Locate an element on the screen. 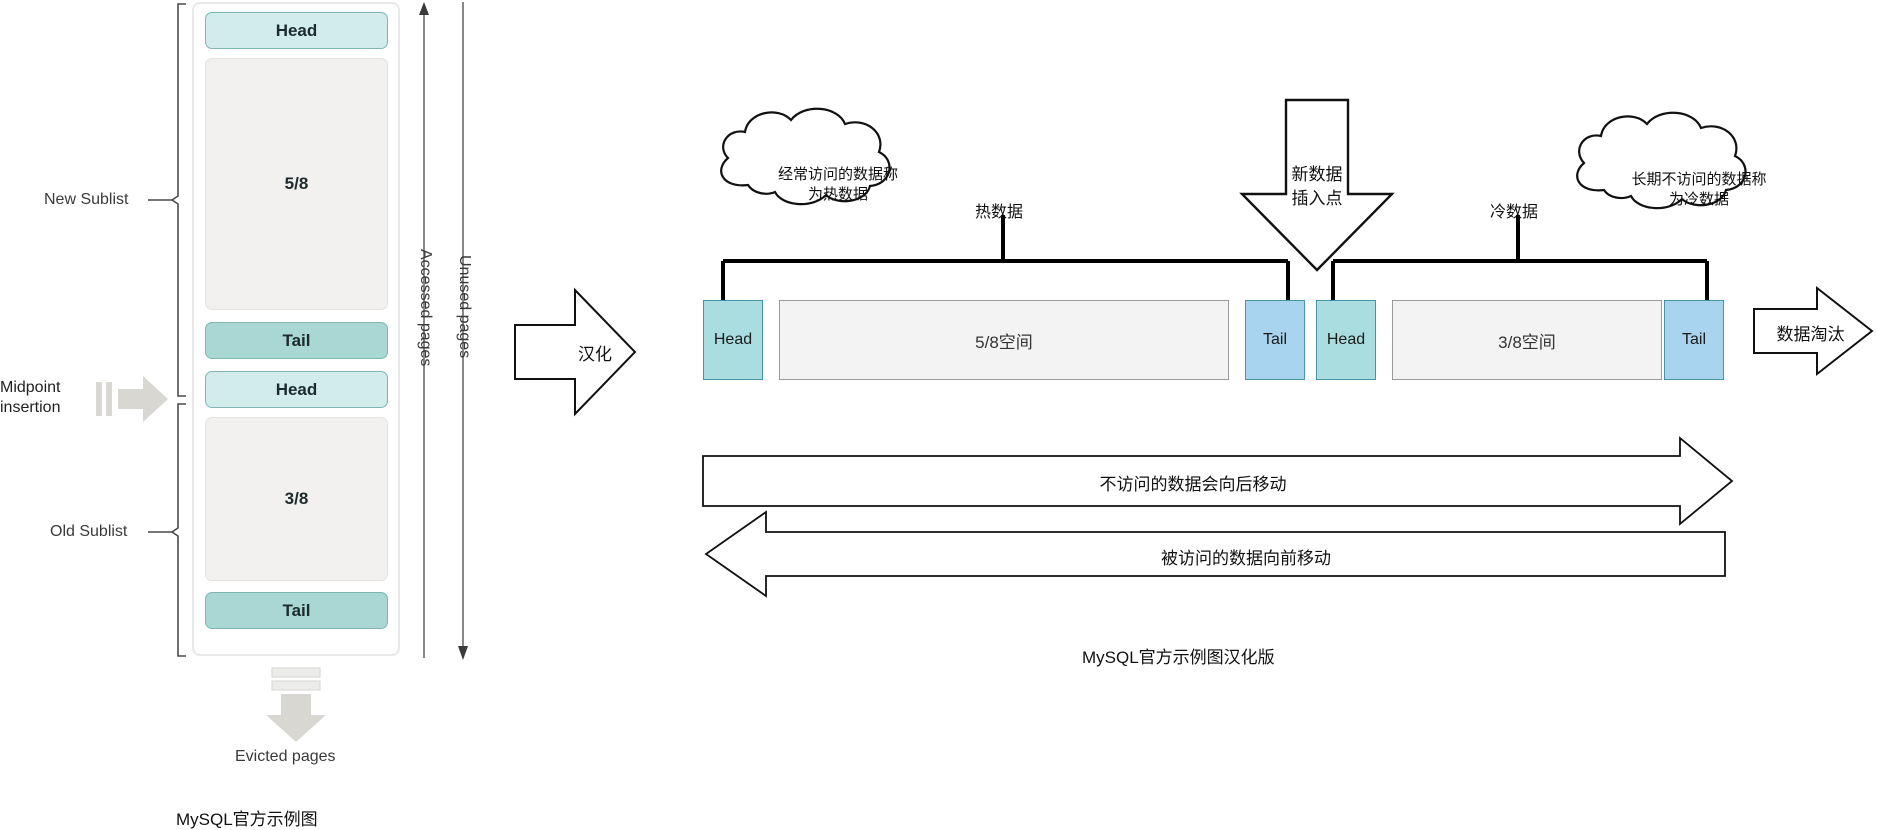 Image resolution: width=1877 pixels, height=830 pixels. right-seg-space-58: 5/8空间 is located at coordinates (1004, 340).